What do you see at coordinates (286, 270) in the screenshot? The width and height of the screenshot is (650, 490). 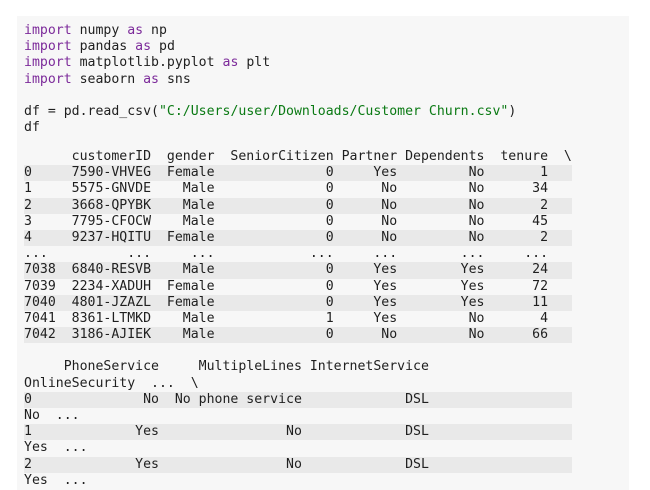 I see `output-text: 7038 6840-RESVB Male 0 Yes Yes 24` at bounding box center [286, 270].